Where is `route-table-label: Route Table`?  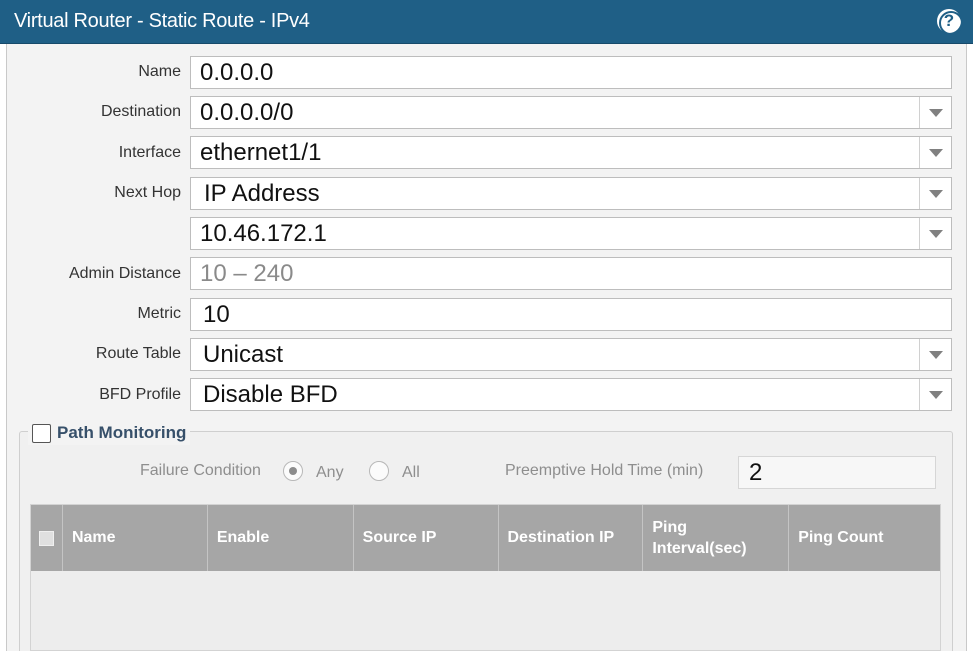
route-table-label: Route Table is located at coordinates (138, 353).